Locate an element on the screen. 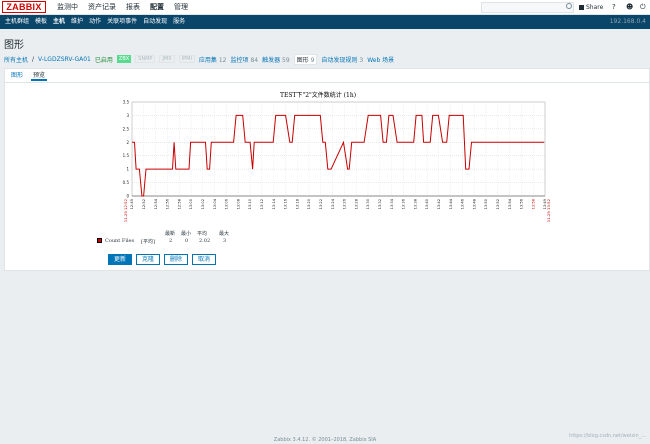 The width and height of the screenshot is (650, 444). x-tick-label: 13:16 is located at coordinates (286, 203).